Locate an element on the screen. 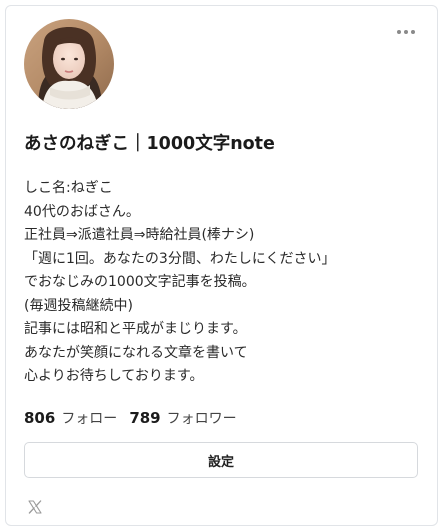 This screenshot has height=532, width=444. bio-line: 記事には昭和と平成がまじります。 is located at coordinates (135, 329).